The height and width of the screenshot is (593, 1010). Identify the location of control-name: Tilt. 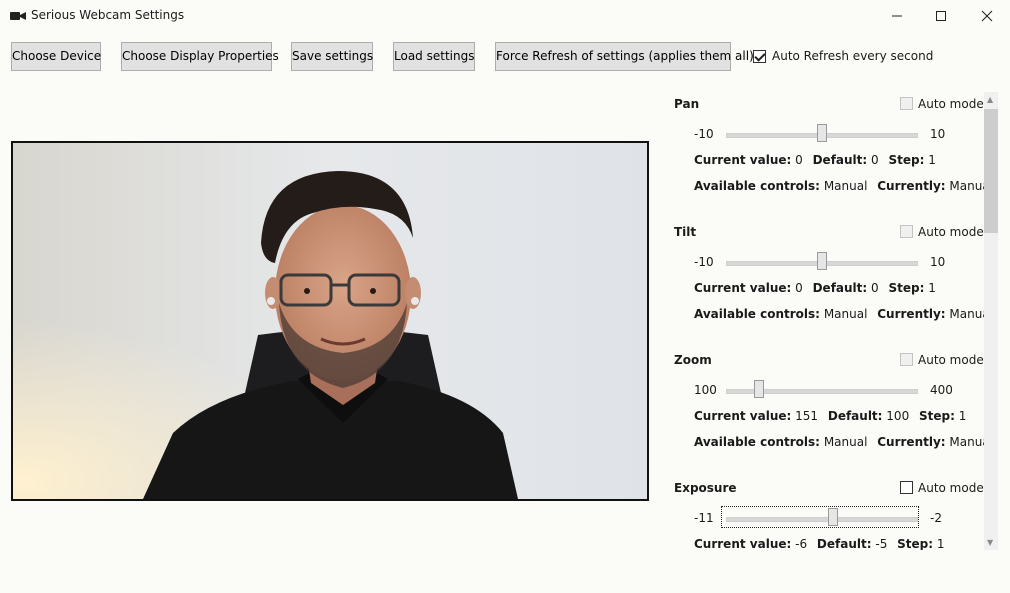
(685, 232).